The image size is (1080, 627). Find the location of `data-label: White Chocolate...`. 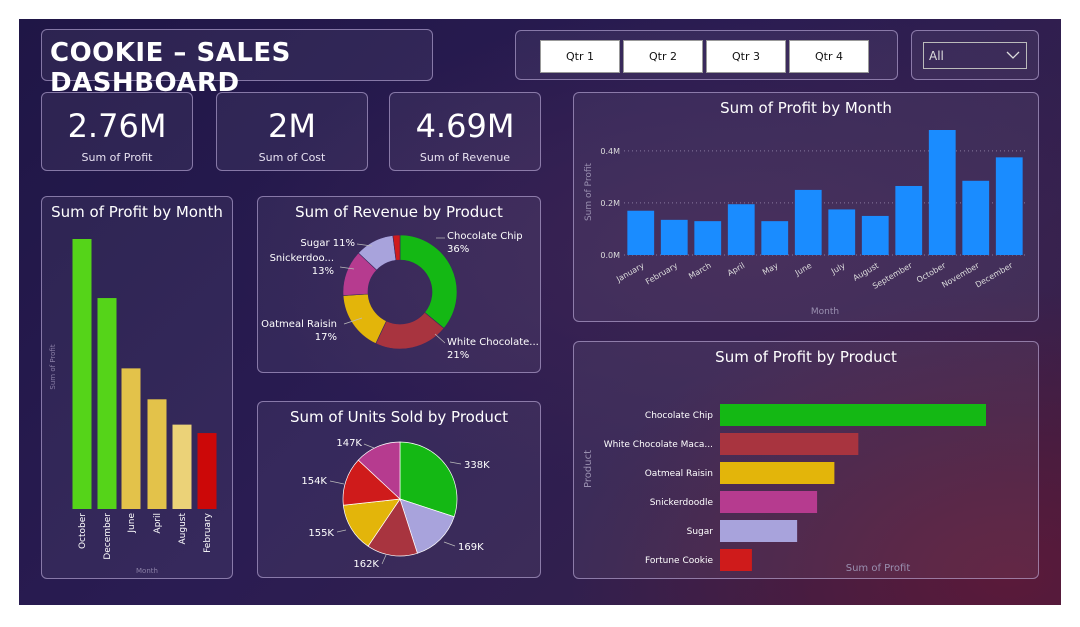

data-label: White Chocolate... is located at coordinates (493, 342).